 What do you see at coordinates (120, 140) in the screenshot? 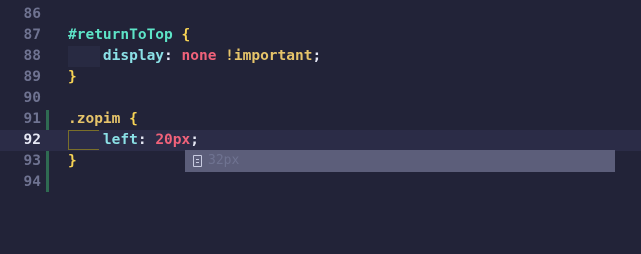
I see `css-property: left` at bounding box center [120, 140].